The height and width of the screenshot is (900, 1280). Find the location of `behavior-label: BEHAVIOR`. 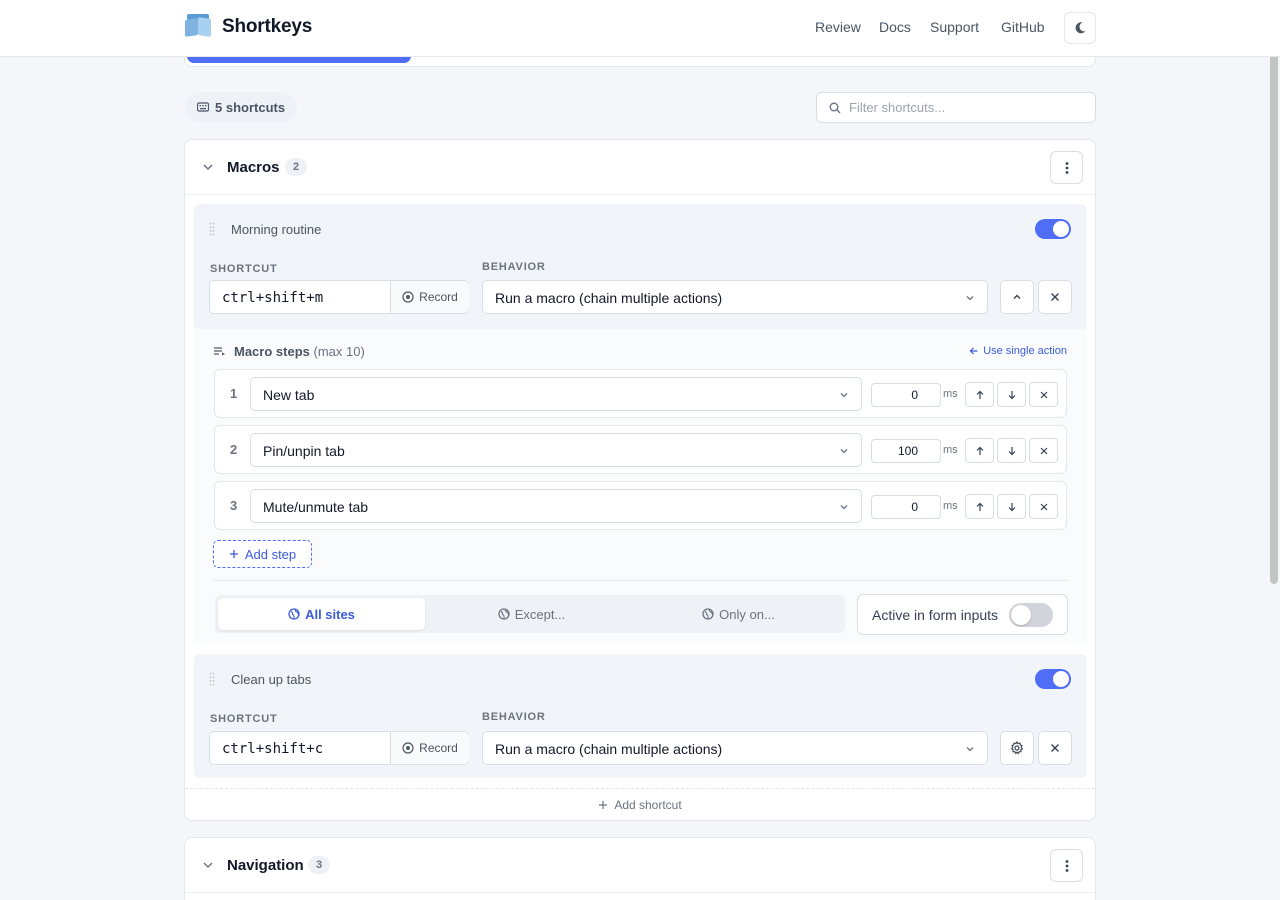

behavior-label: BEHAVIOR is located at coordinates (514, 267).